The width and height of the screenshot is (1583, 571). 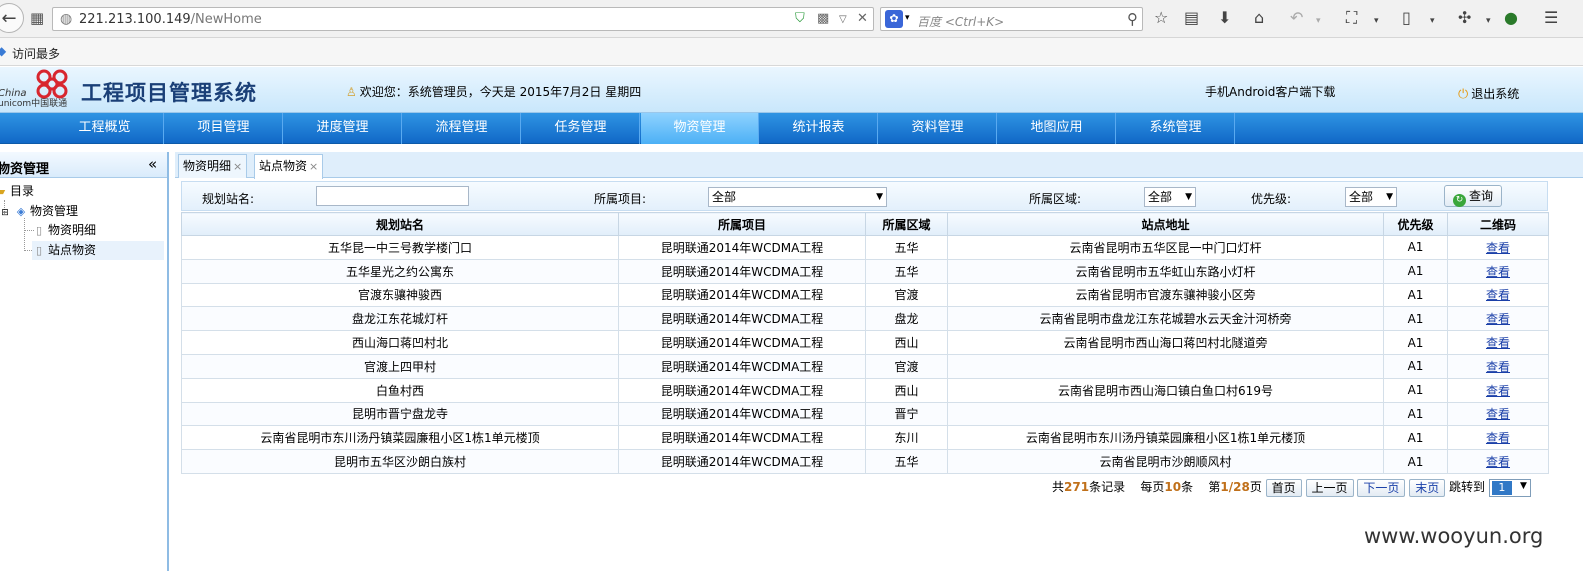 What do you see at coordinates (742, 224) in the screenshot?
I see `column-header-project: 所属项目` at bounding box center [742, 224].